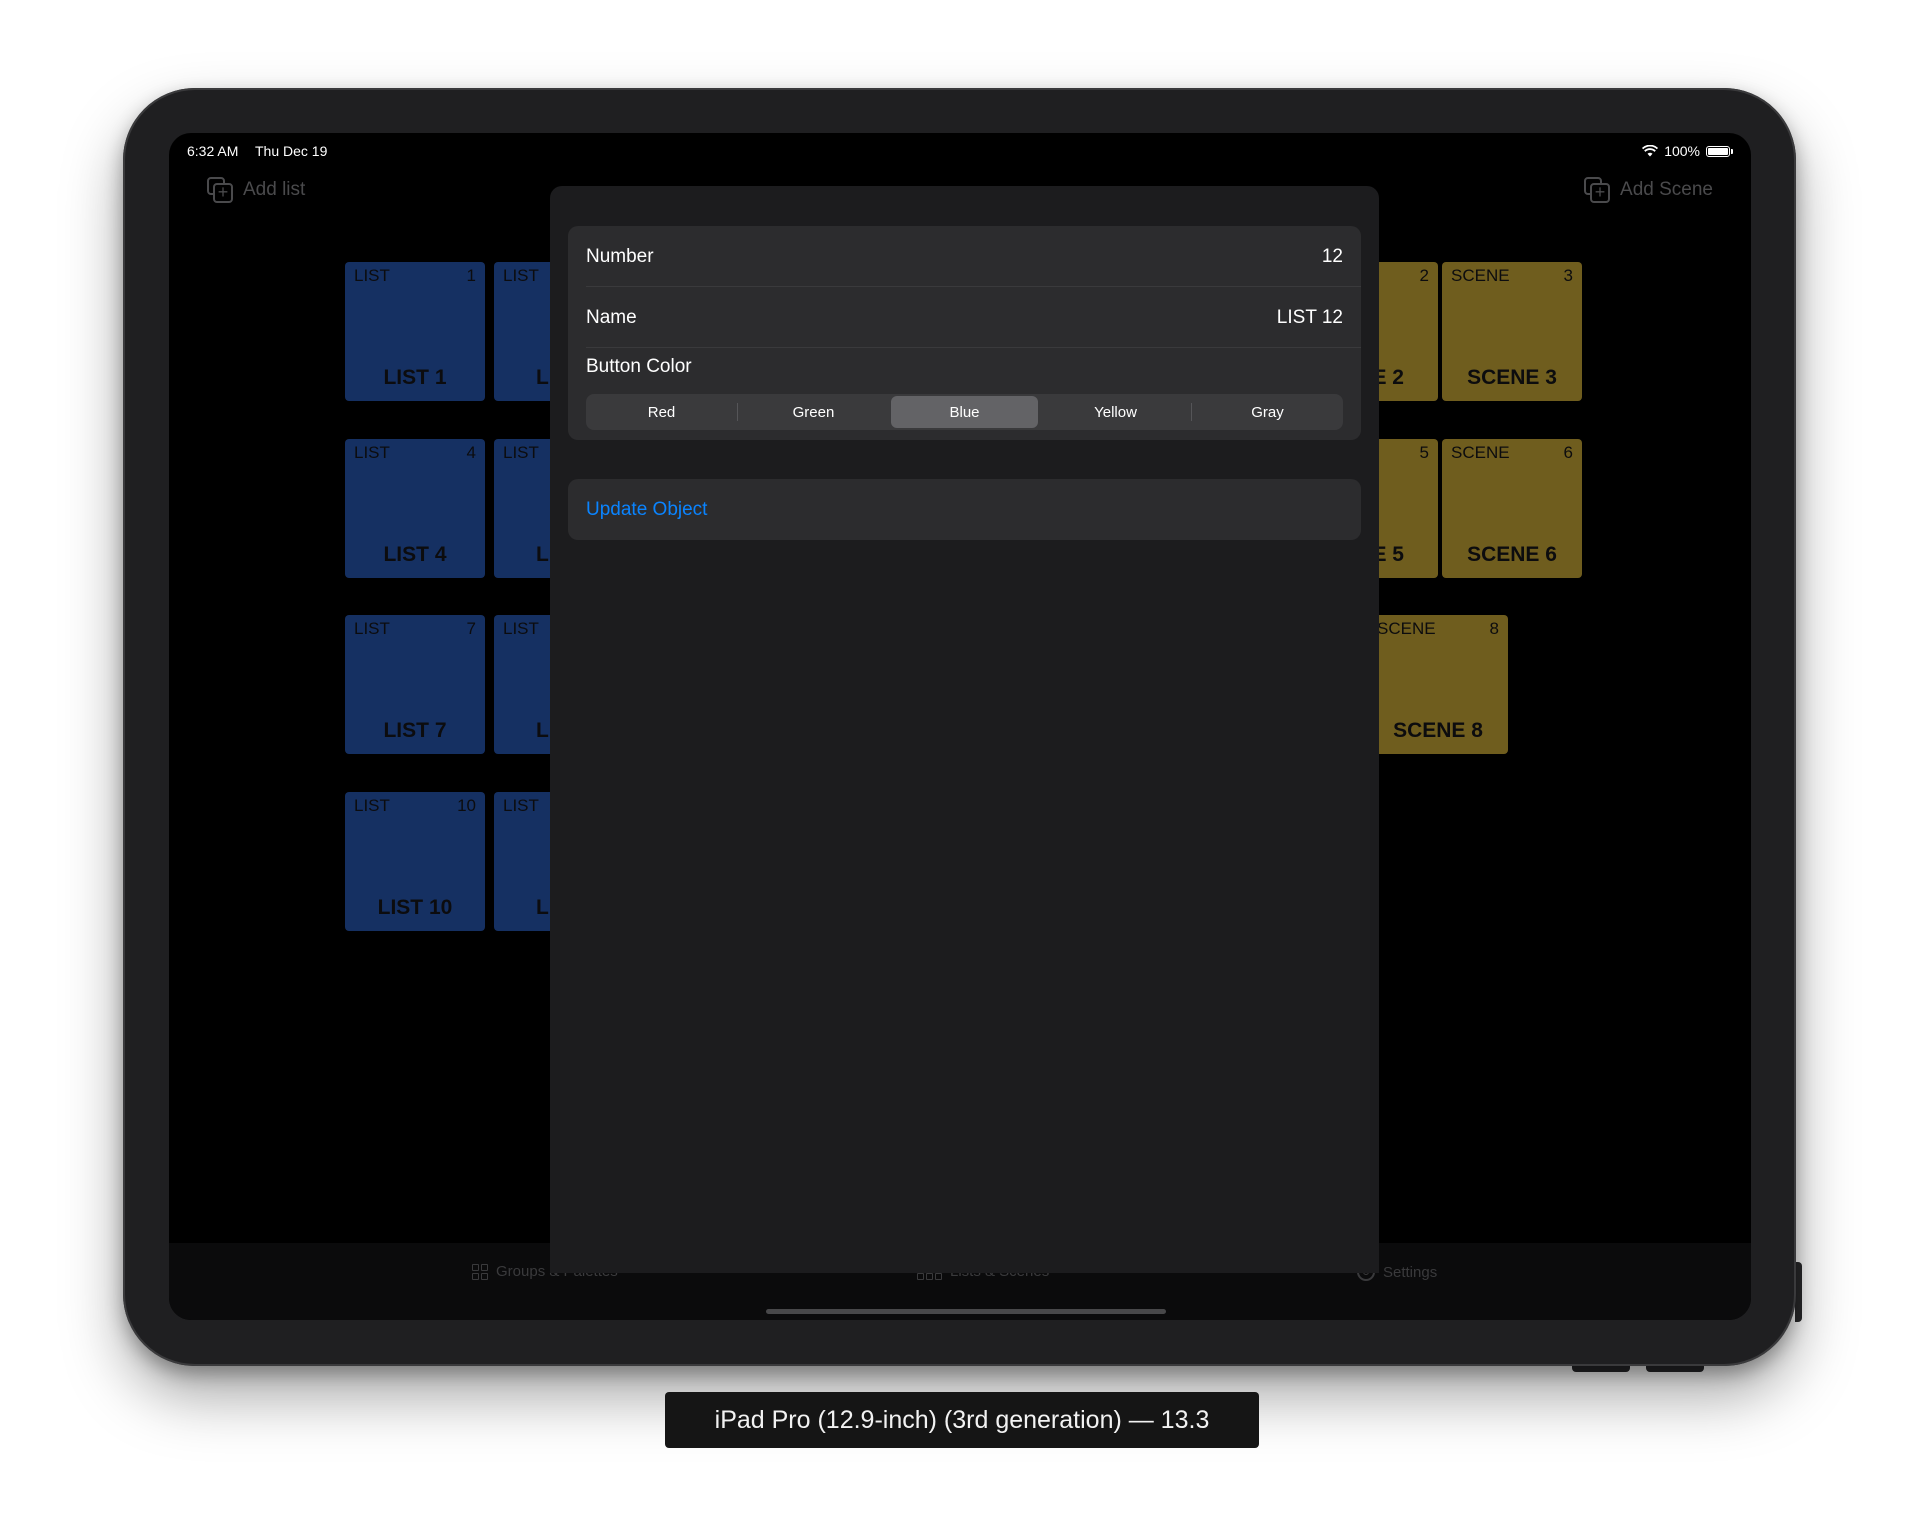 Image resolution: width=1918 pixels, height=1526 pixels. I want to click on add-list-icon: +, so click(220, 190).